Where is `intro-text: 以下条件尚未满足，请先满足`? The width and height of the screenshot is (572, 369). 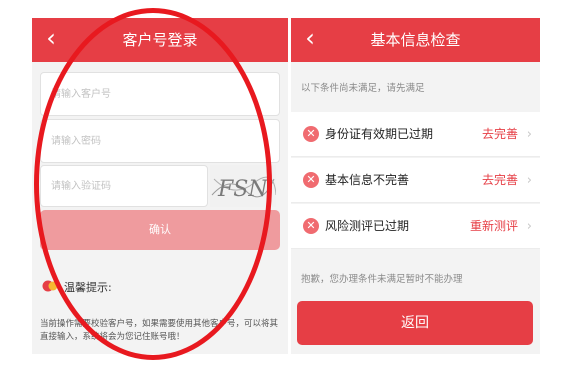
intro-text: 以下条件尚未满足，请先满足 is located at coordinates (363, 88).